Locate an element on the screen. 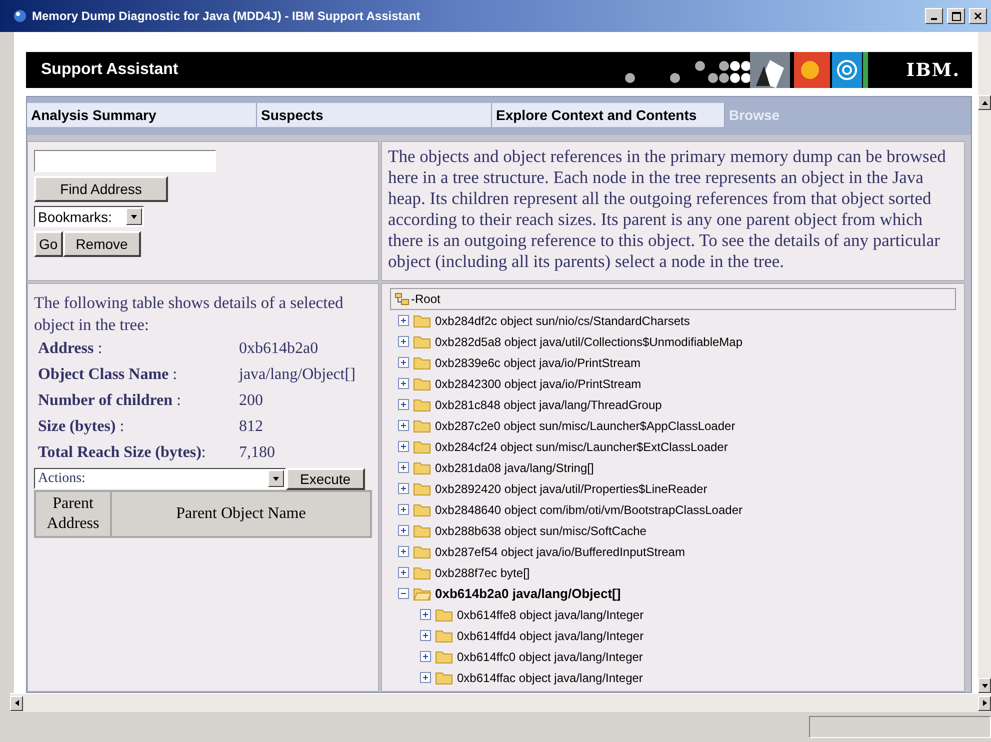 This screenshot has width=991, height=742. field-label: Number of children : is located at coordinates (110, 401).